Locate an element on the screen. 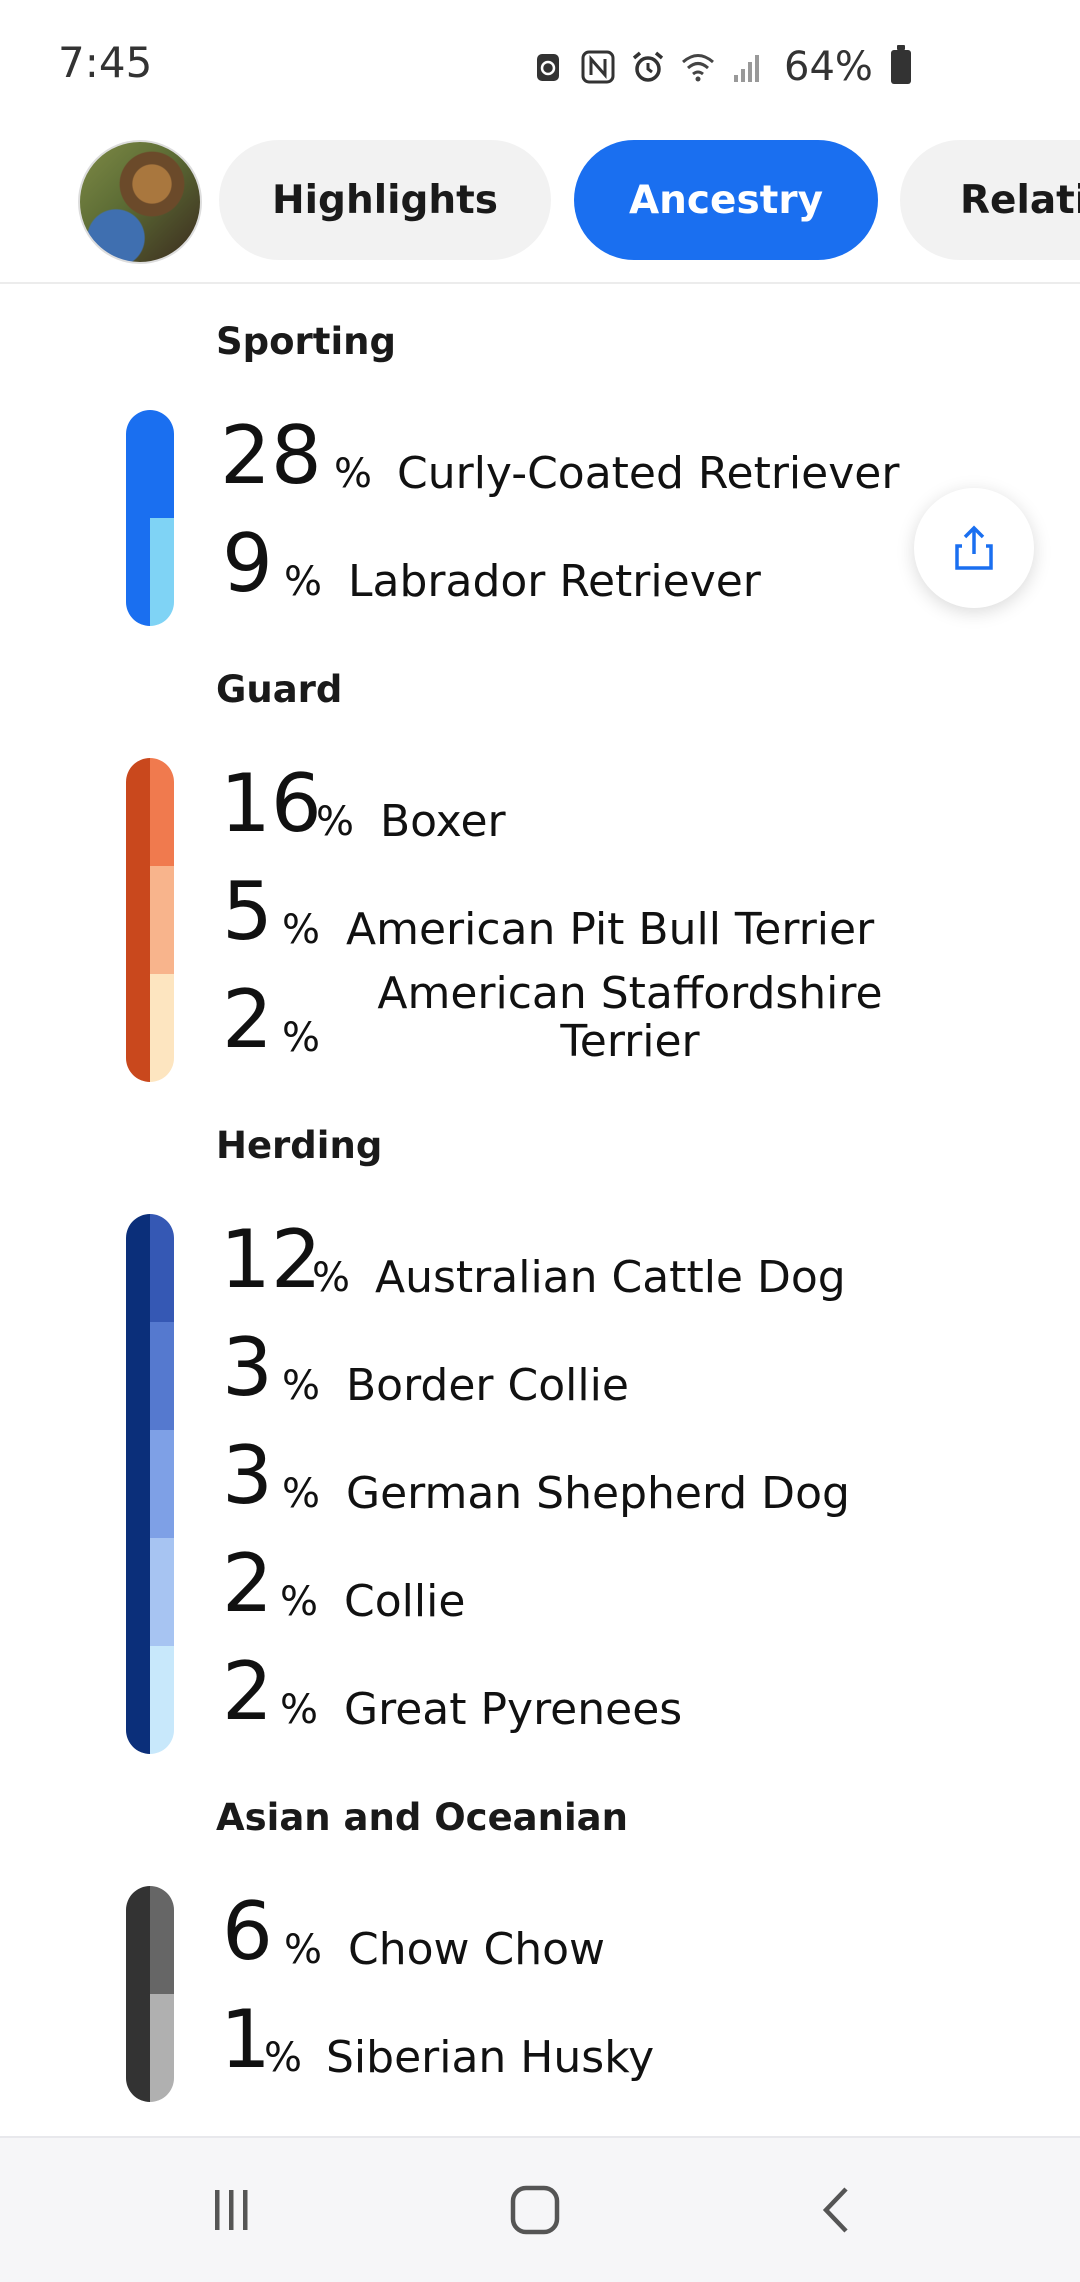 This screenshot has width=1080, height=2282. group-bar-sporting is located at coordinates (150, 518).